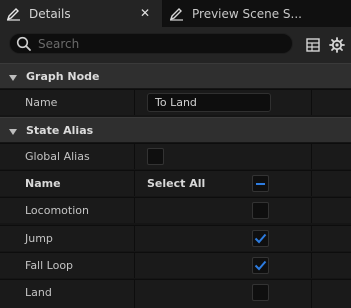 The width and height of the screenshot is (351, 308). Describe the element at coordinates (260, 292) in the screenshot. I see `state-checkbox-land` at that location.